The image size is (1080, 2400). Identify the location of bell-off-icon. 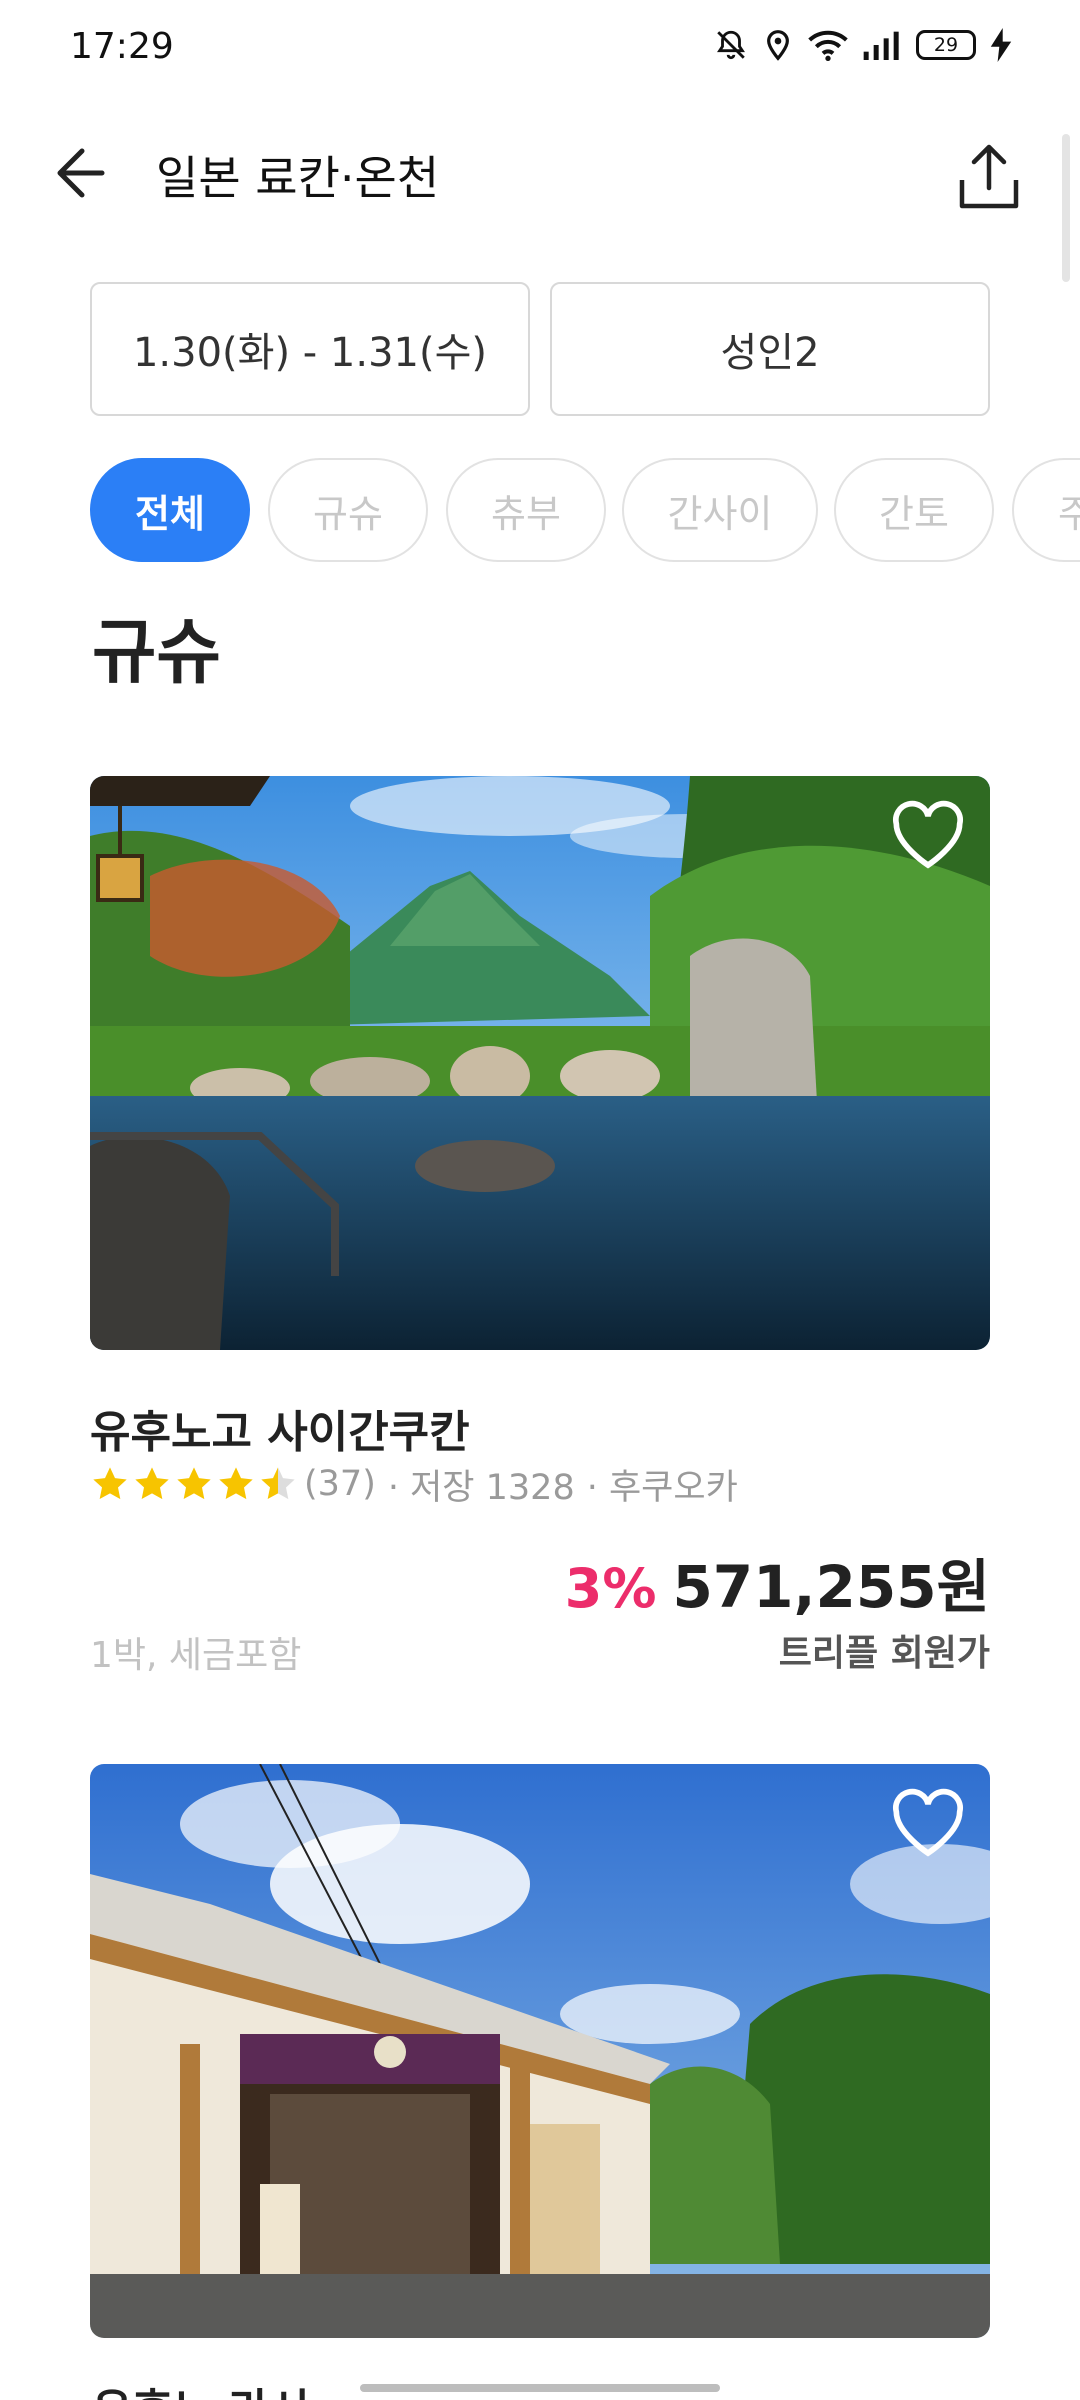
(731, 45).